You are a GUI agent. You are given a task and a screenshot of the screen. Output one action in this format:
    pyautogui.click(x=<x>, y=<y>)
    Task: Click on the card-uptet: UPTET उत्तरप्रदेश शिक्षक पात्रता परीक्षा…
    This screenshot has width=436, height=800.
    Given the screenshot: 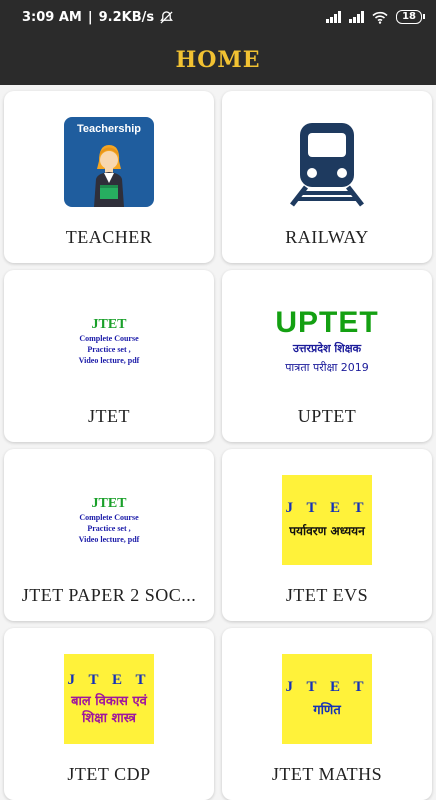 What is the action you would take?
    pyautogui.click(x=327, y=356)
    